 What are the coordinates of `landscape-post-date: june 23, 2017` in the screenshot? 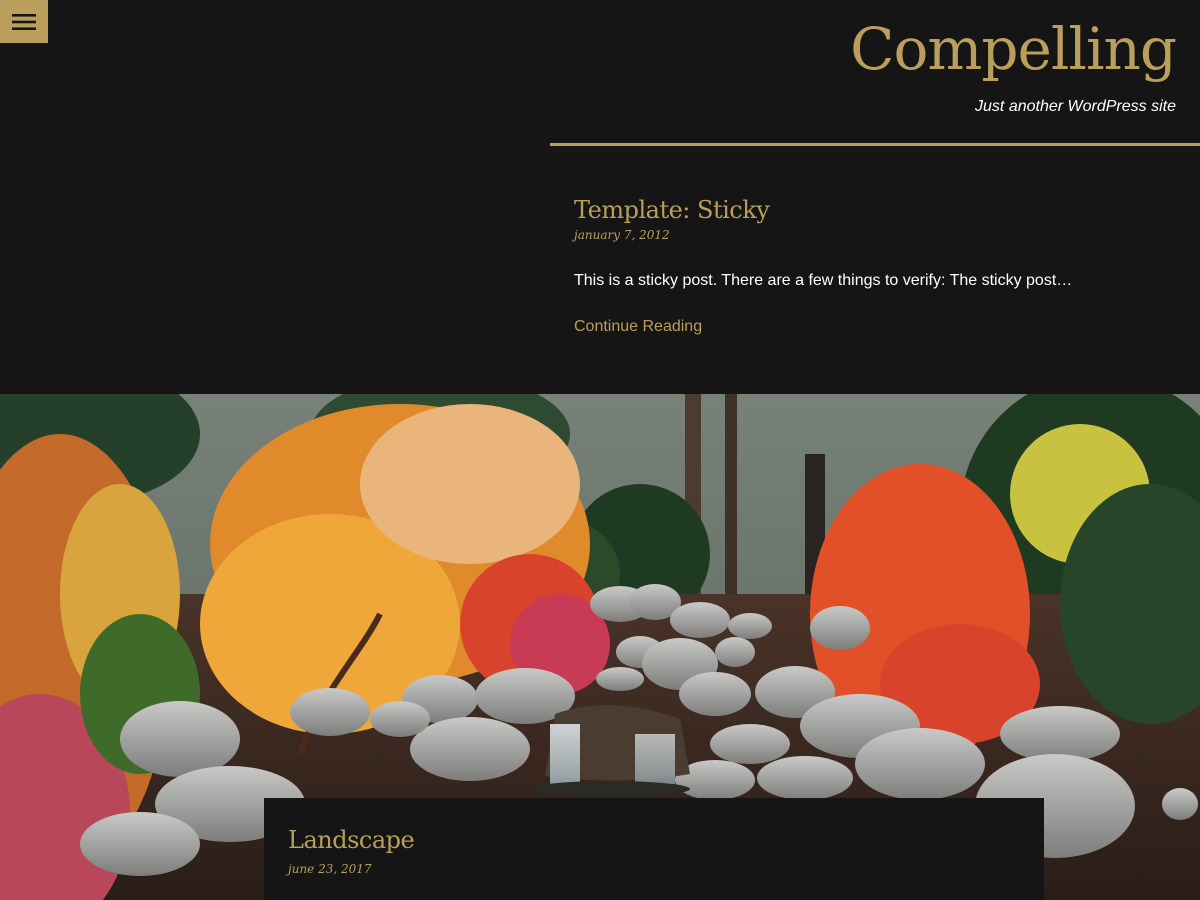 It's located at (330, 869).